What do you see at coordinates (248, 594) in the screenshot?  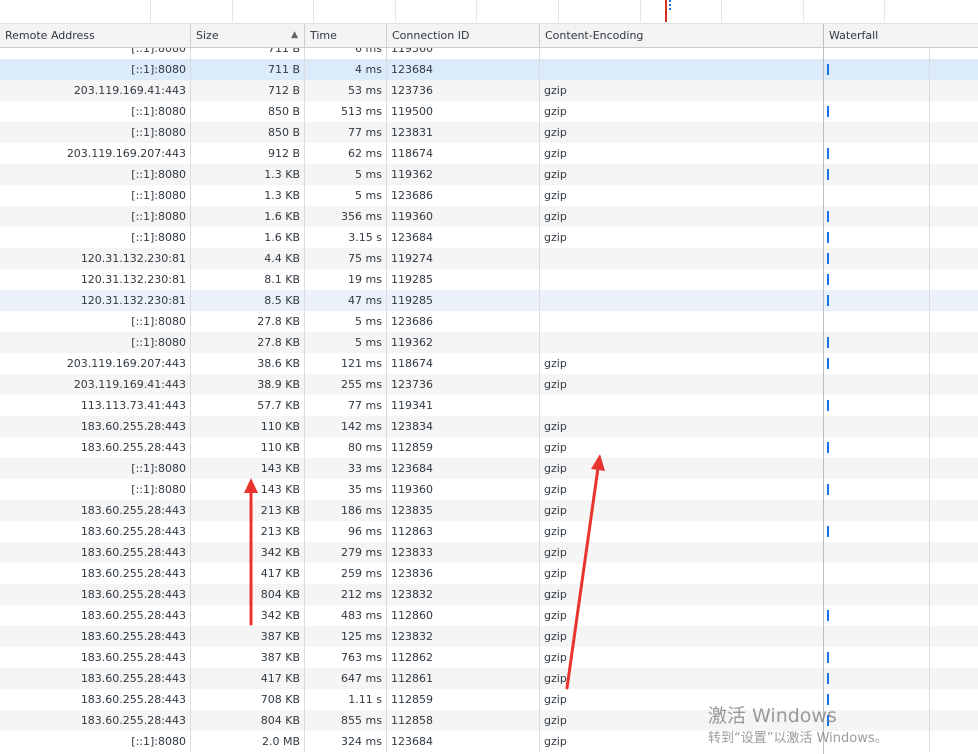 I see `cell-size: 804 KB` at bounding box center [248, 594].